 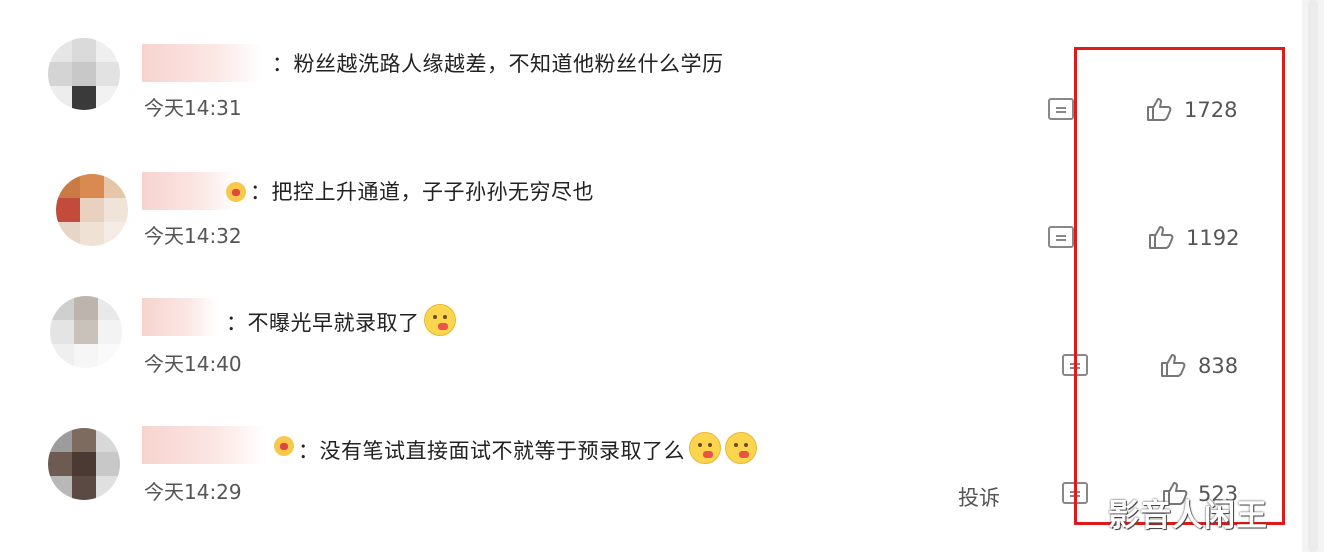 What do you see at coordinates (498, 64) in the screenshot?
I see `comment-text: ：粉丝越洗路人缘越差，不知道他粉丝什么学历` at bounding box center [498, 64].